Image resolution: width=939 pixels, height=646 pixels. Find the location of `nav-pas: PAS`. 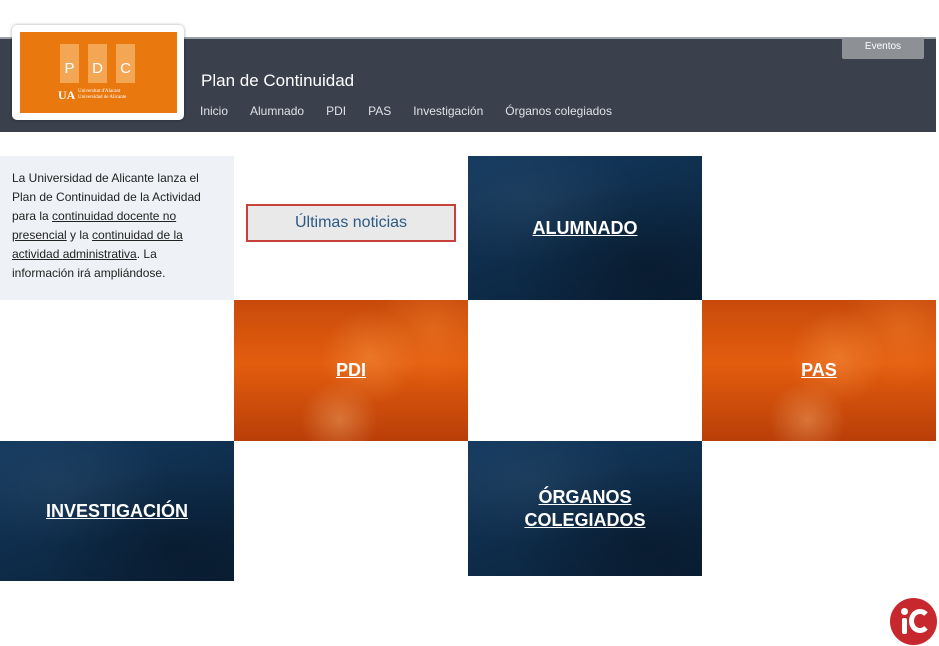

nav-pas: PAS is located at coordinates (379, 111).